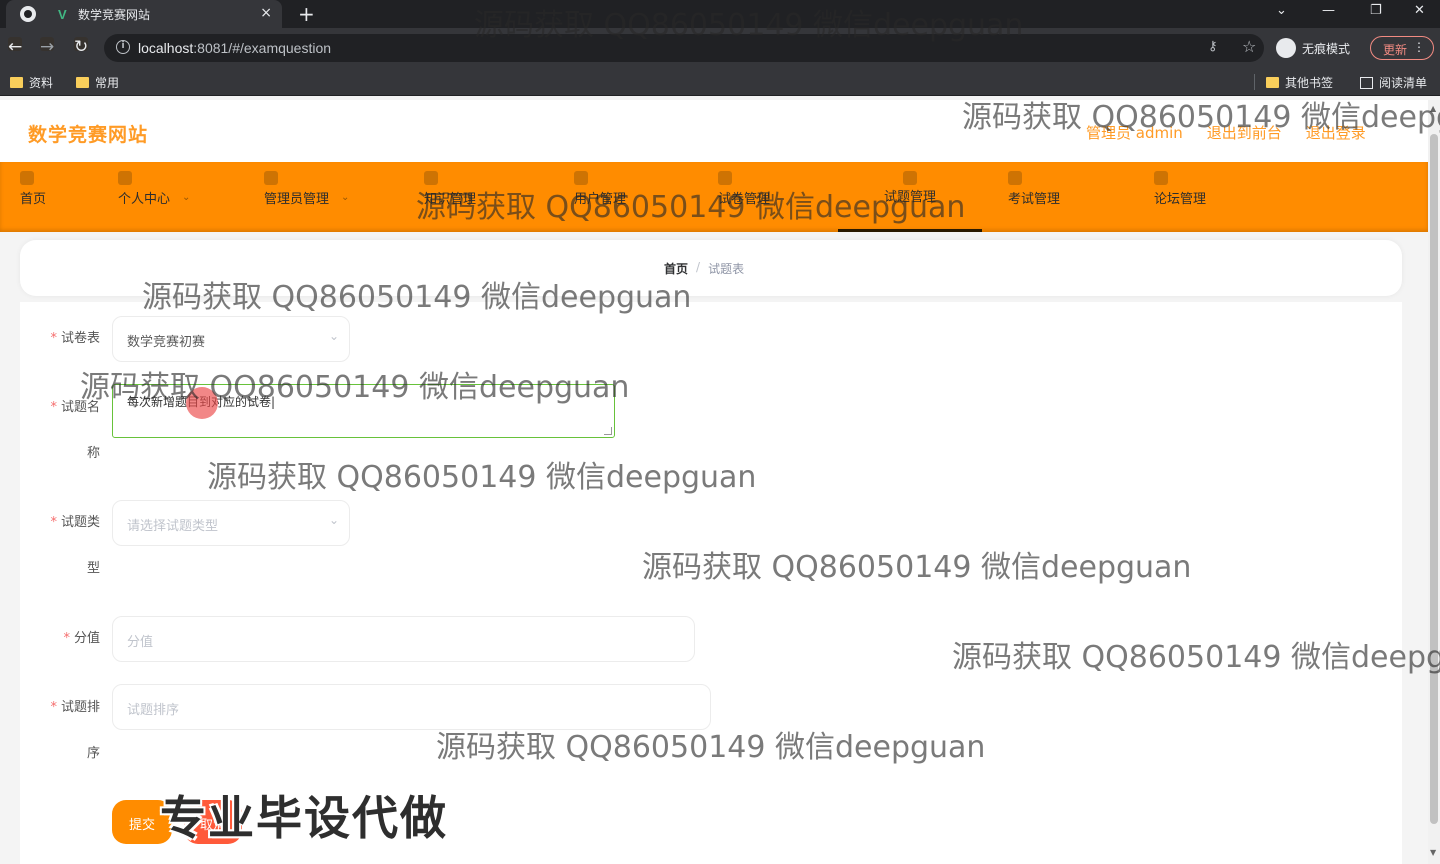  I want to click on reading-list-label: 阅读清单, so click(1403, 83).